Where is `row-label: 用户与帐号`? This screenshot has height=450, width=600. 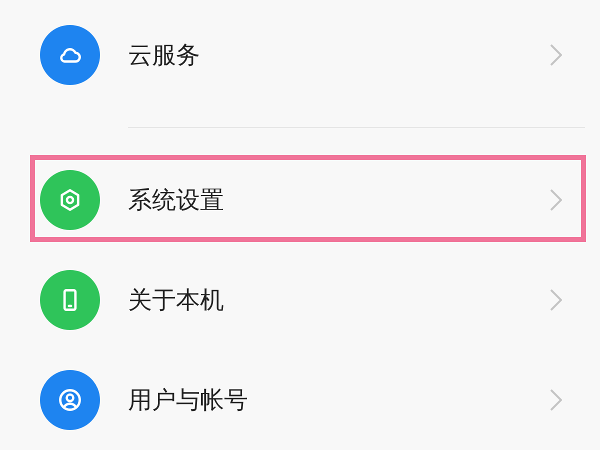
row-label: 用户与帐号 is located at coordinates (188, 400).